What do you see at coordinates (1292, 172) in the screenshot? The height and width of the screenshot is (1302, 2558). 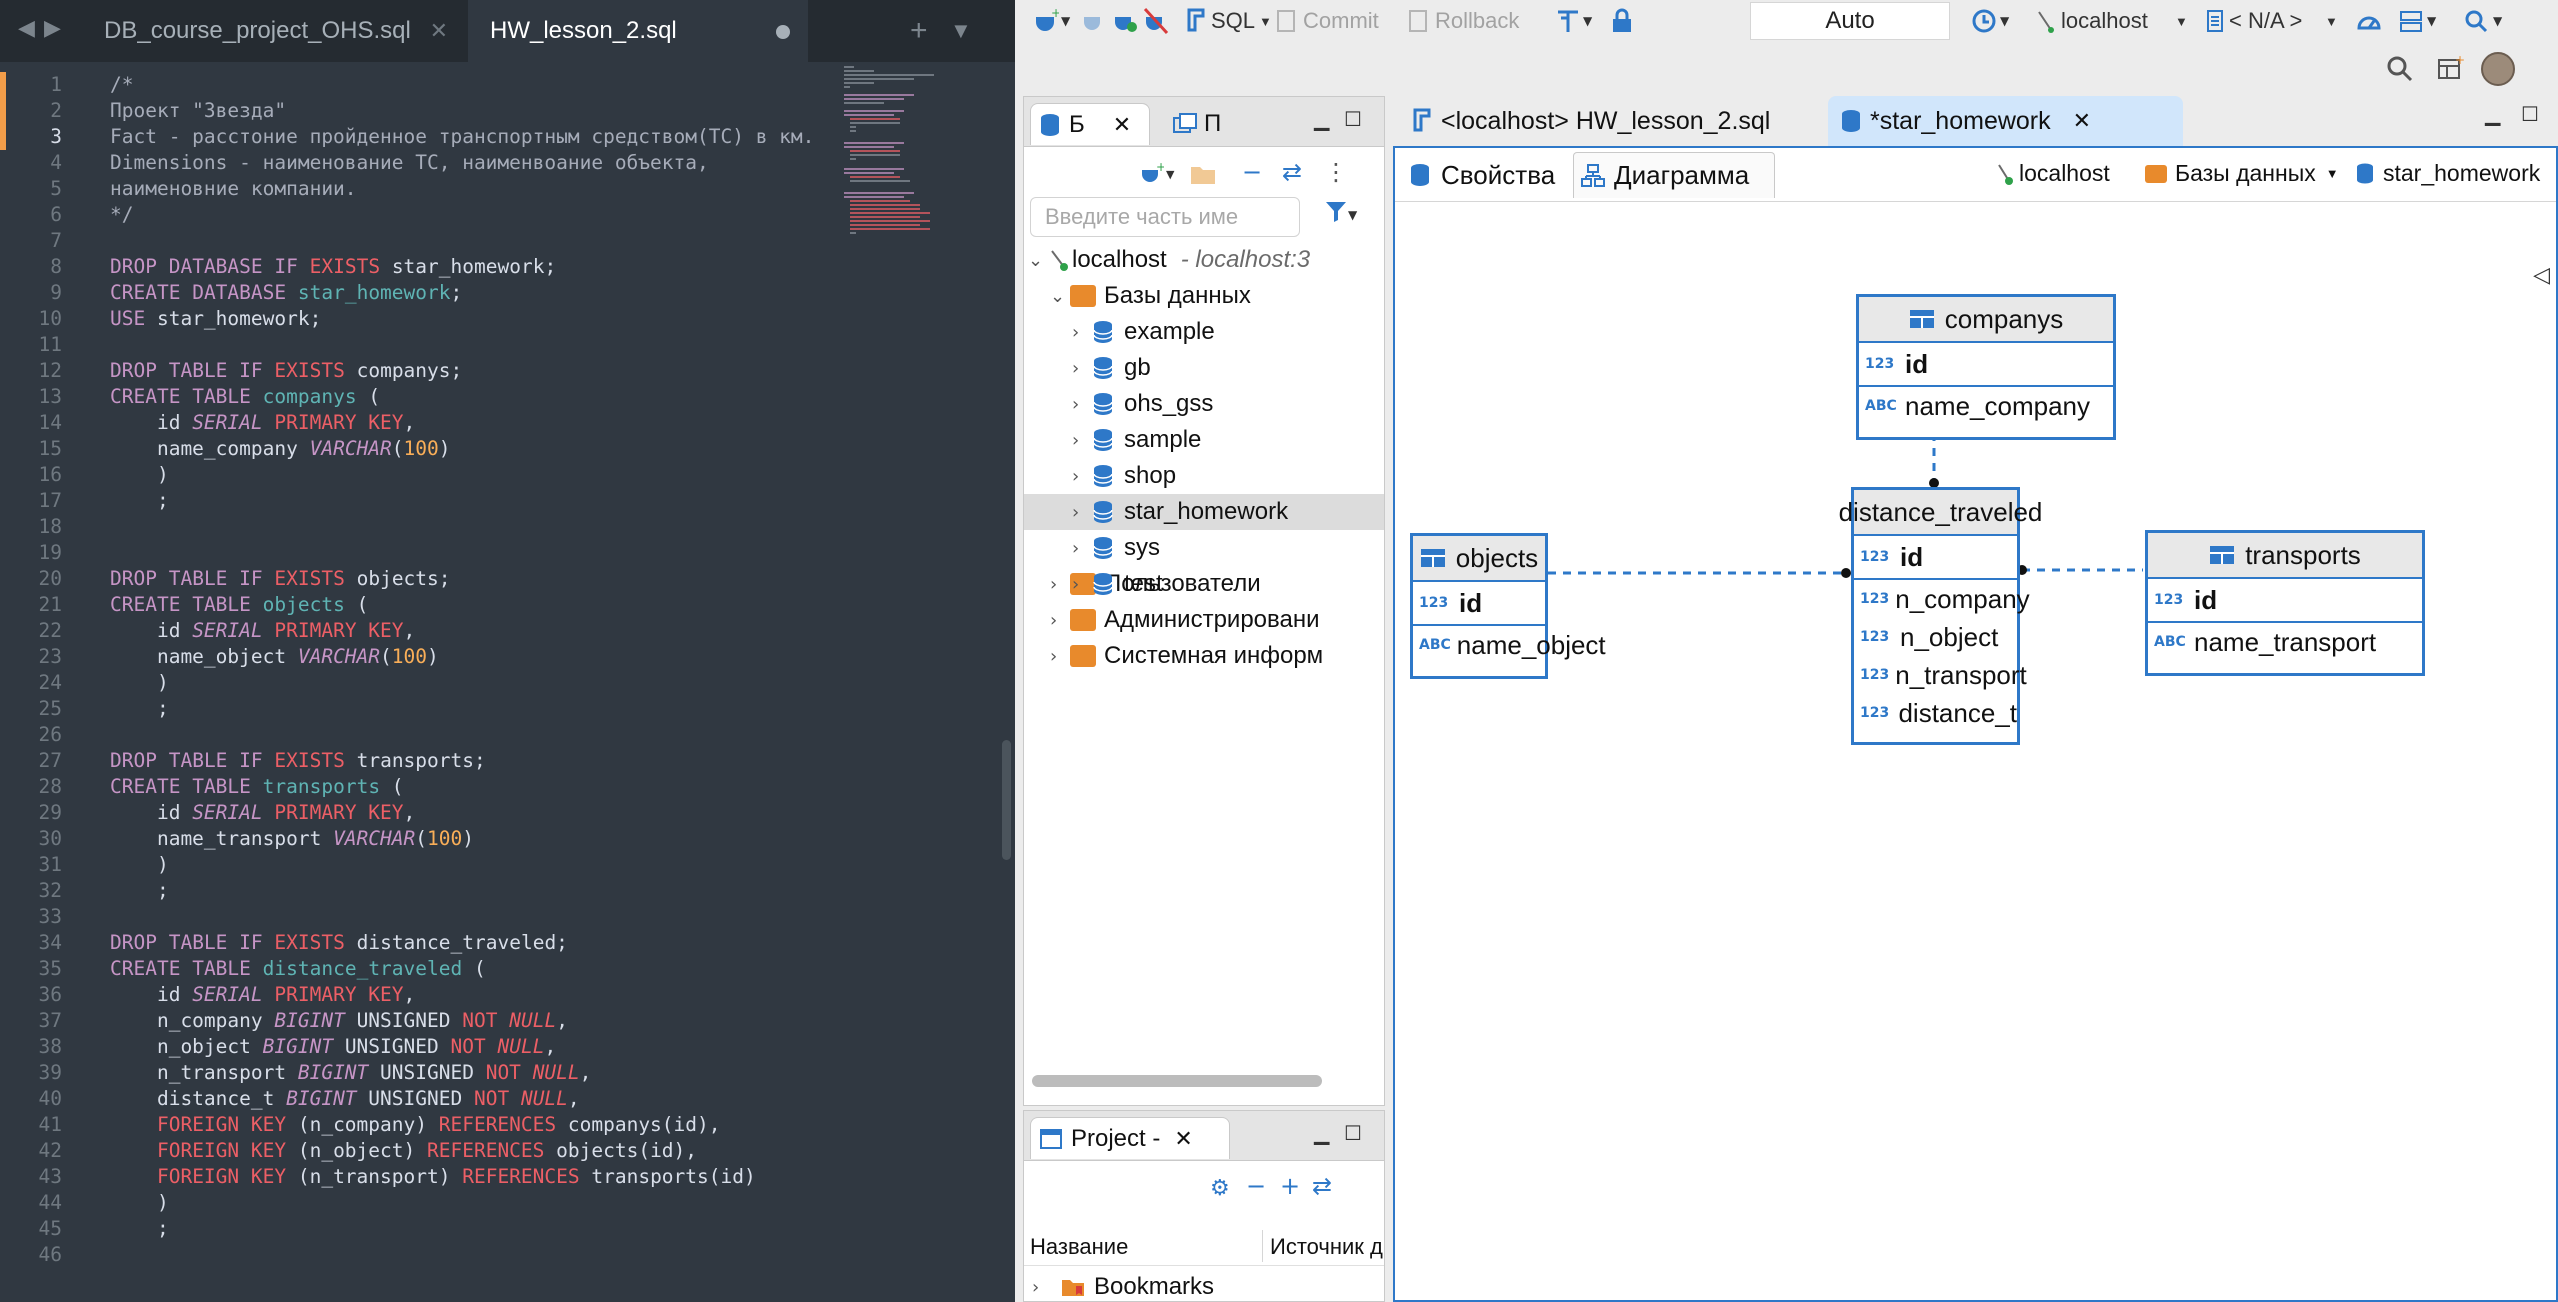 I see `link-editor-icon: ⇄` at bounding box center [1292, 172].